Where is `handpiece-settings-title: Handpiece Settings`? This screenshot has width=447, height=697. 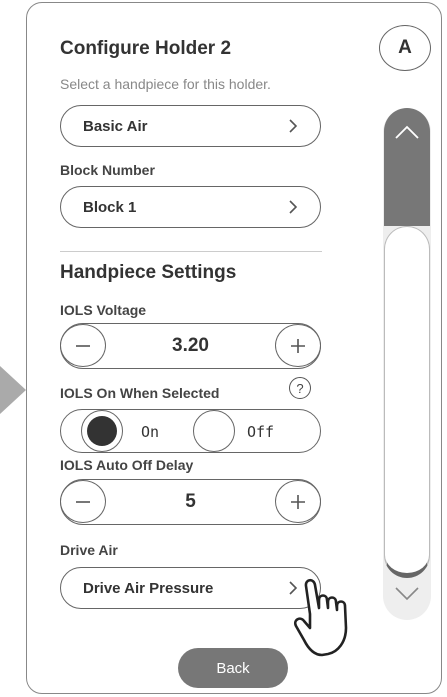 handpiece-settings-title: Handpiece Settings is located at coordinates (148, 272).